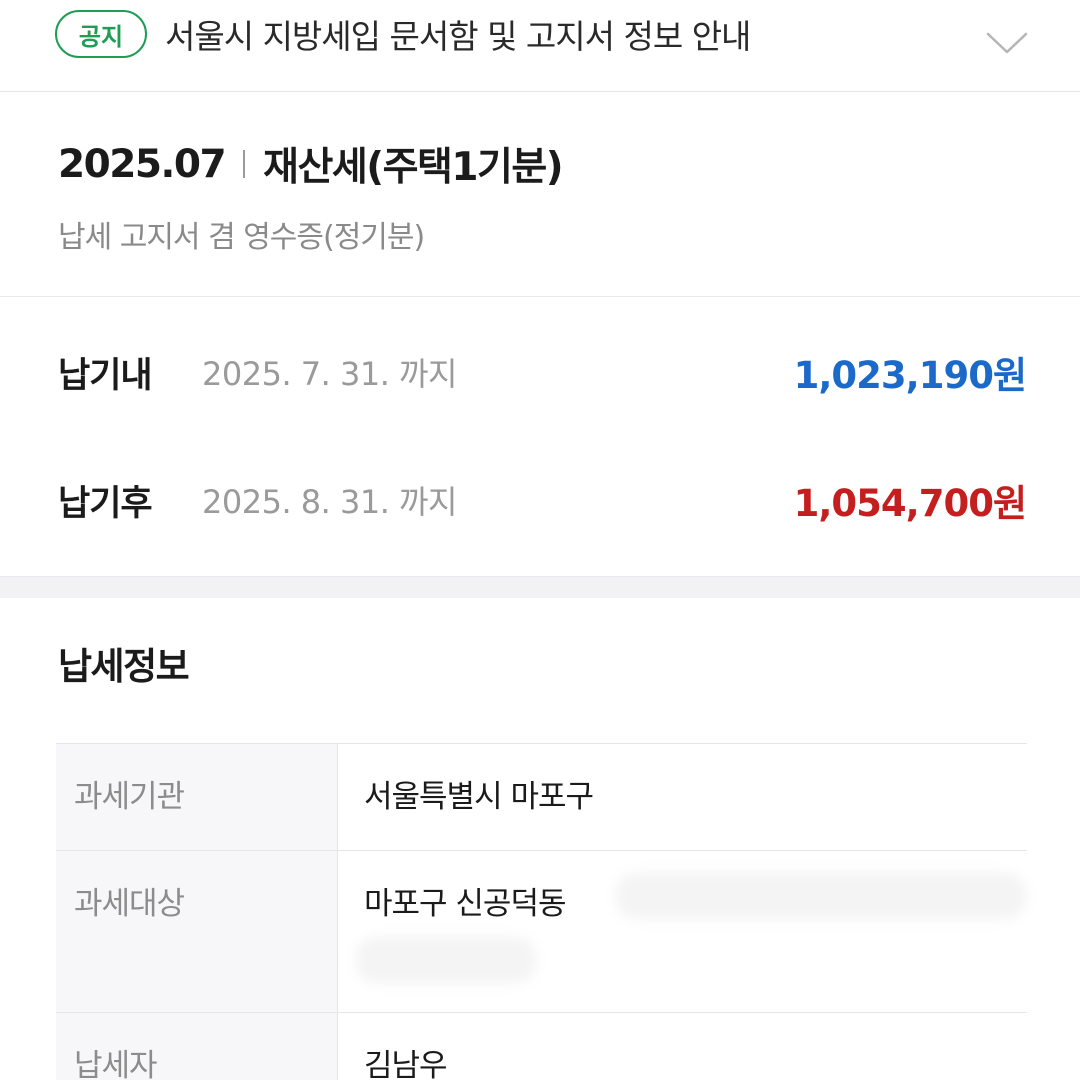 This screenshot has height=1080, width=1080. What do you see at coordinates (105, 375) in the screenshot?
I see `payment-label: 납기내` at bounding box center [105, 375].